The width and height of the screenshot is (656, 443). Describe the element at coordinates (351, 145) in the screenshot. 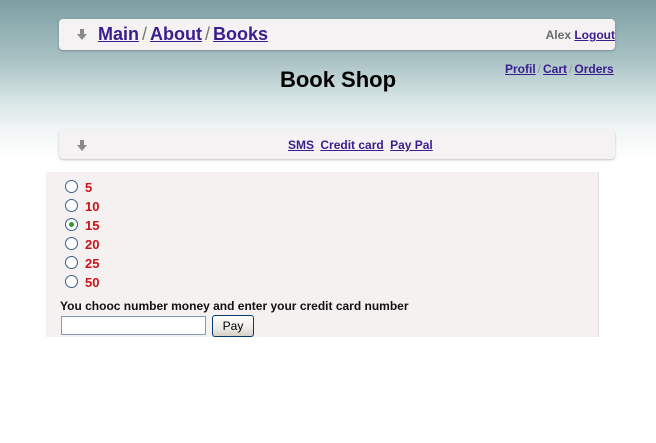

I see `credit-card-link: Credit card` at that location.